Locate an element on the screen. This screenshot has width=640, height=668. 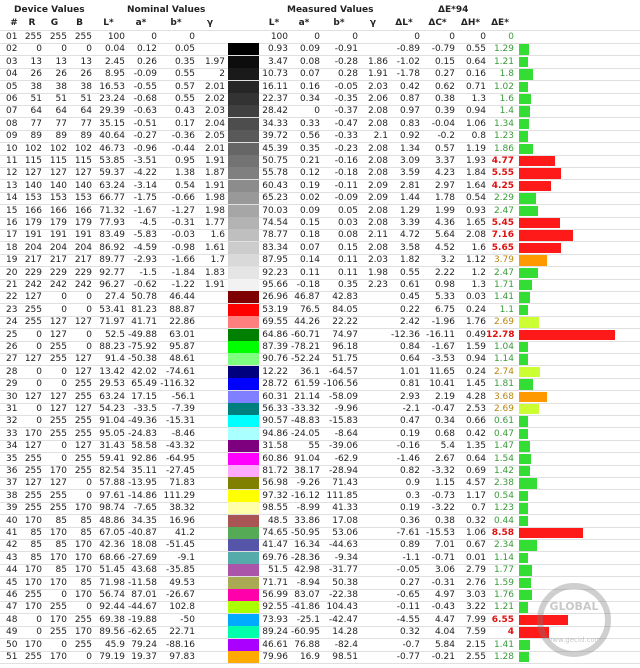
cell-g: 115 is located at coordinates (58, 161).